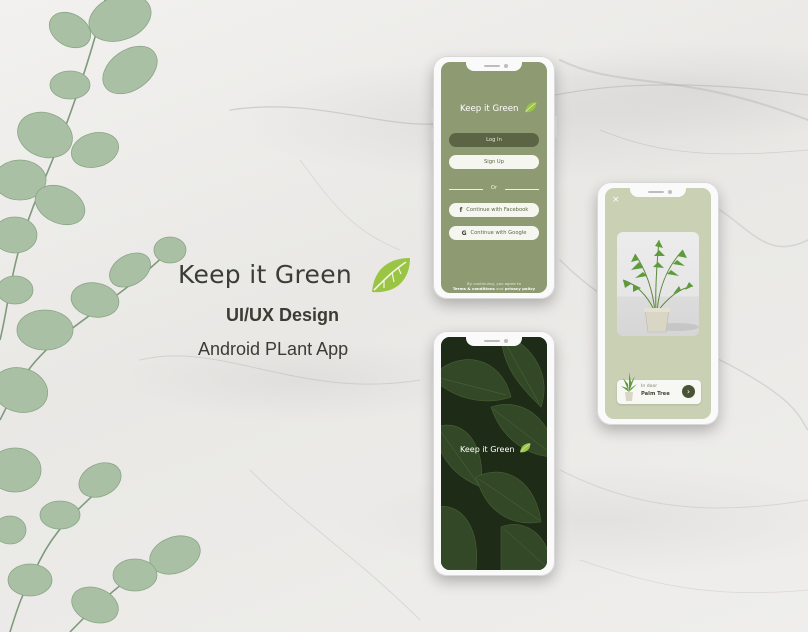 This screenshot has width=808, height=632. I want to click on divider-line, so click(522, 189).